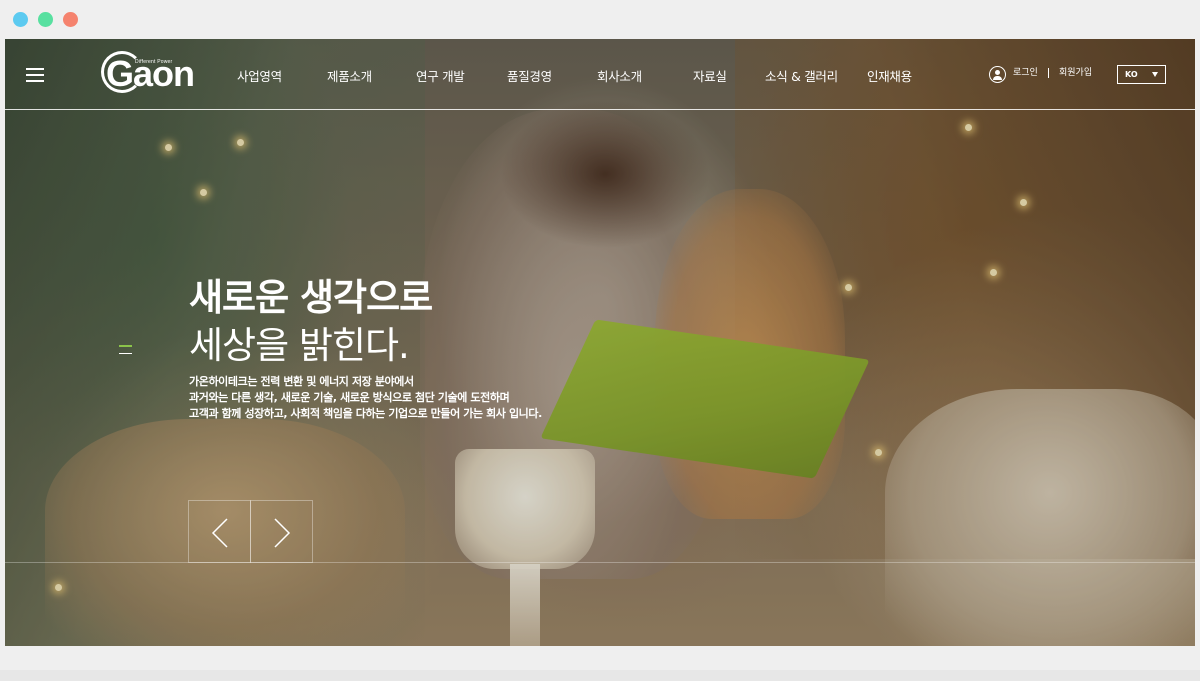  Describe the element at coordinates (70, 19) in the screenshot. I see `window-maximize-dot` at that location.